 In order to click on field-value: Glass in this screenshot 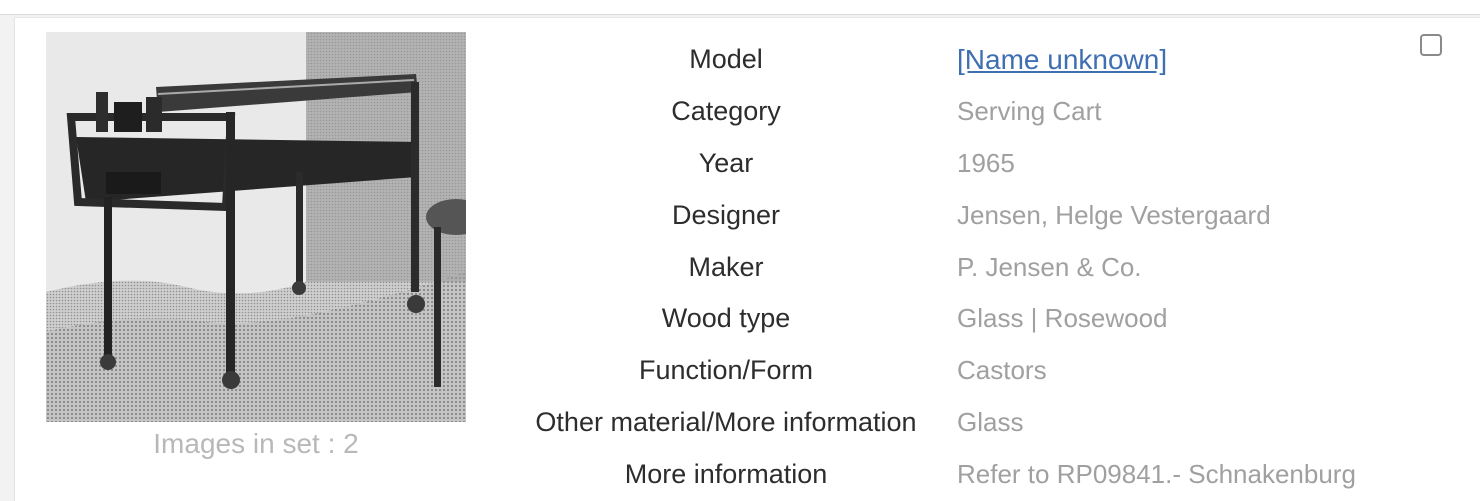, I will do `click(990, 421)`.